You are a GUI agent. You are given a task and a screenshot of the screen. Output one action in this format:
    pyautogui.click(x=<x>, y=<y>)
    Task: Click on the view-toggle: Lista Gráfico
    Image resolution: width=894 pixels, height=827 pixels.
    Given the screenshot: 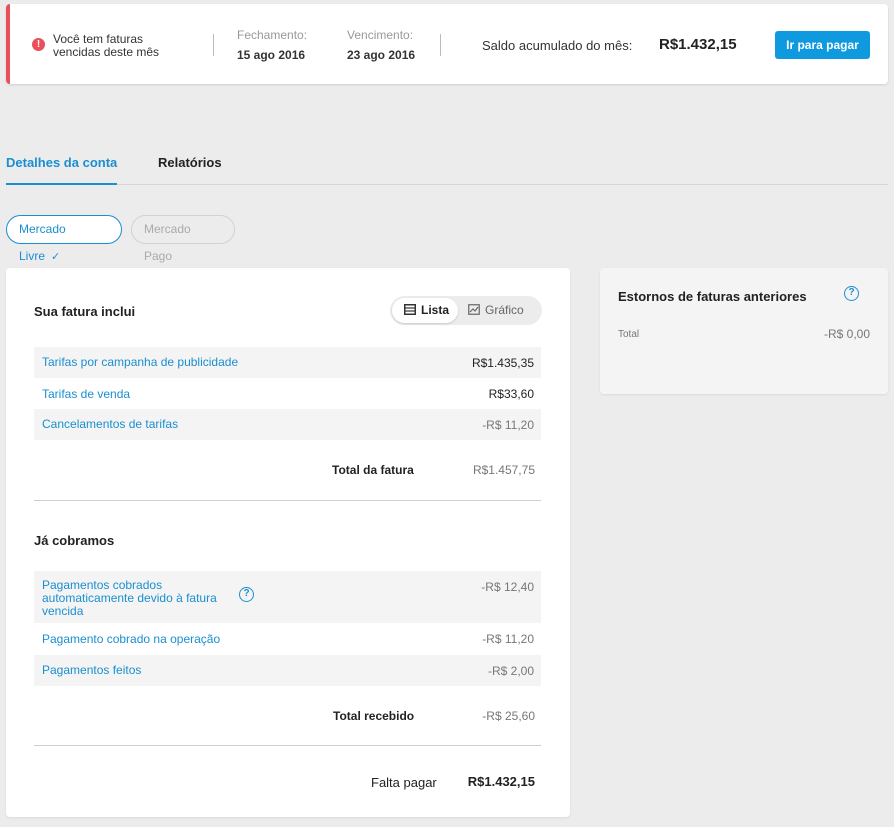 What is the action you would take?
    pyautogui.click(x=466, y=310)
    